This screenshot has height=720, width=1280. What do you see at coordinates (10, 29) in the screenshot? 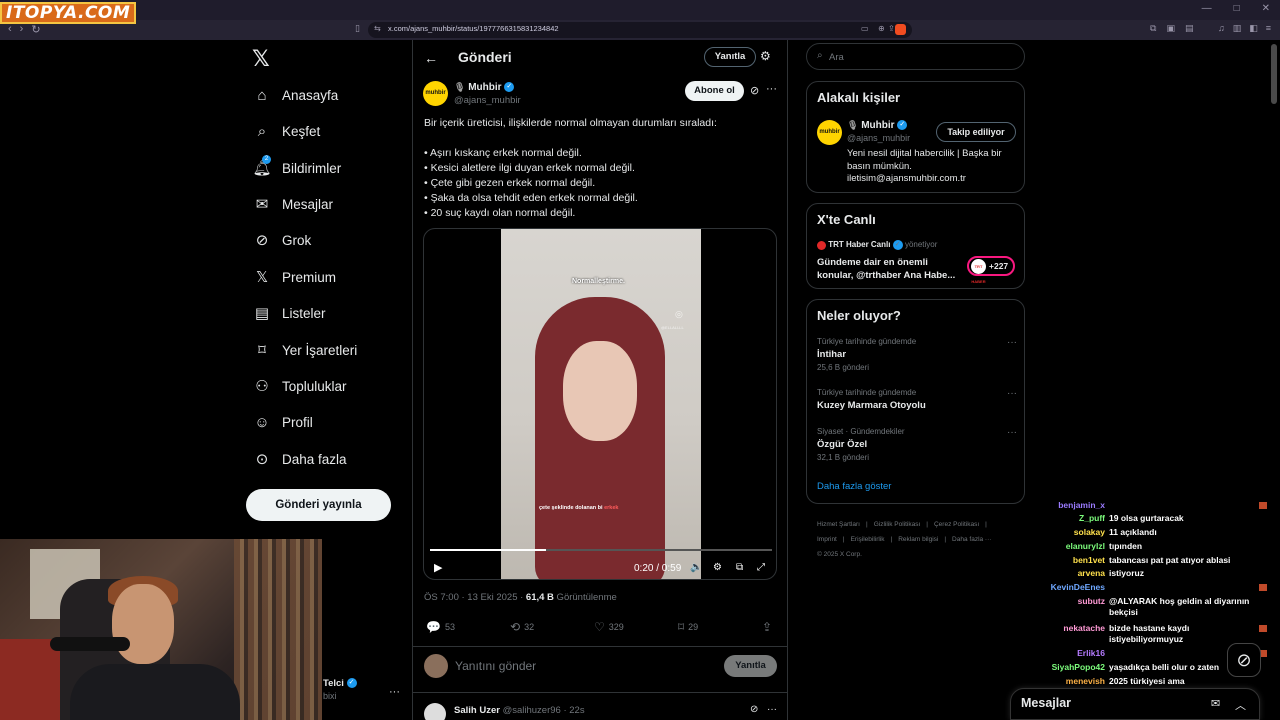
I see `back-icon: ‹` at bounding box center [10, 29].